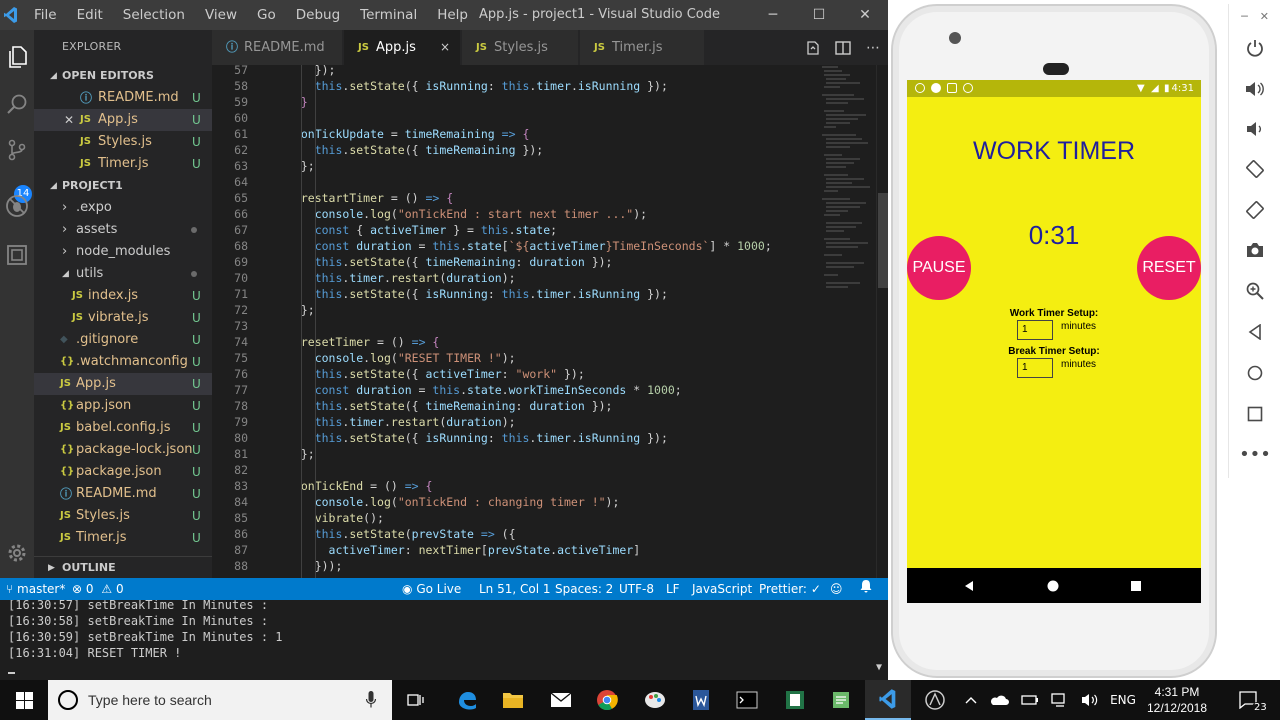  Describe the element at coordinates (123, 164) in the screenshot. I see `open-editor-item: JS Timer.js U` at that location.